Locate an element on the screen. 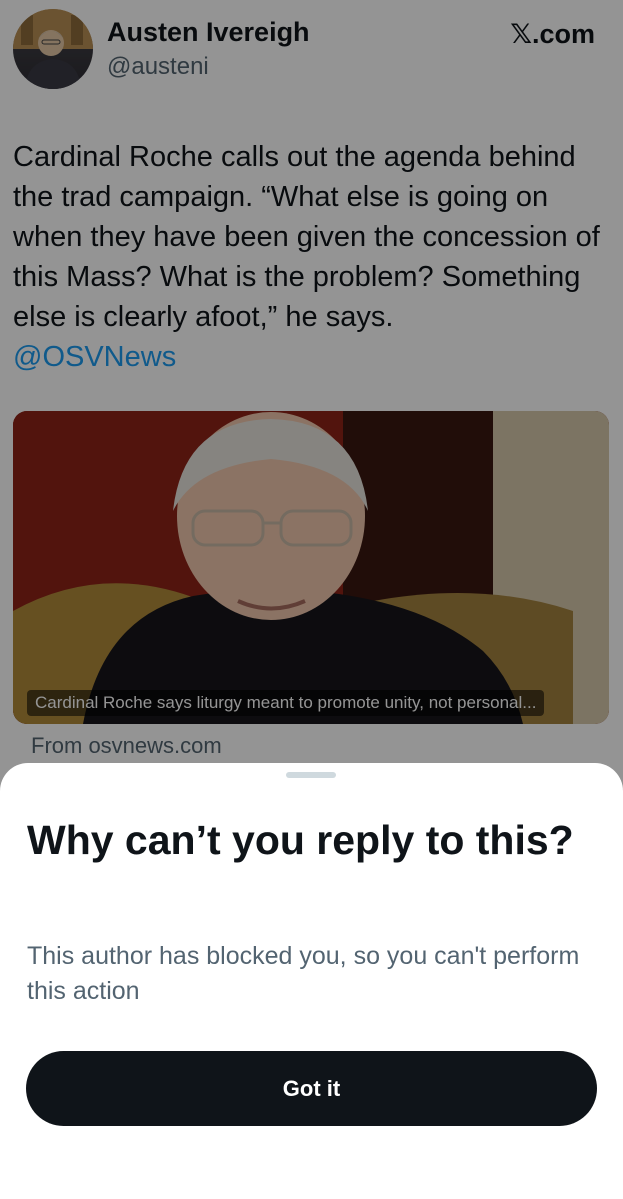 Image resolution: width=623 pixels, height=1199 pixels. got-it-button: Got it is located at coordinates (311, 1088).